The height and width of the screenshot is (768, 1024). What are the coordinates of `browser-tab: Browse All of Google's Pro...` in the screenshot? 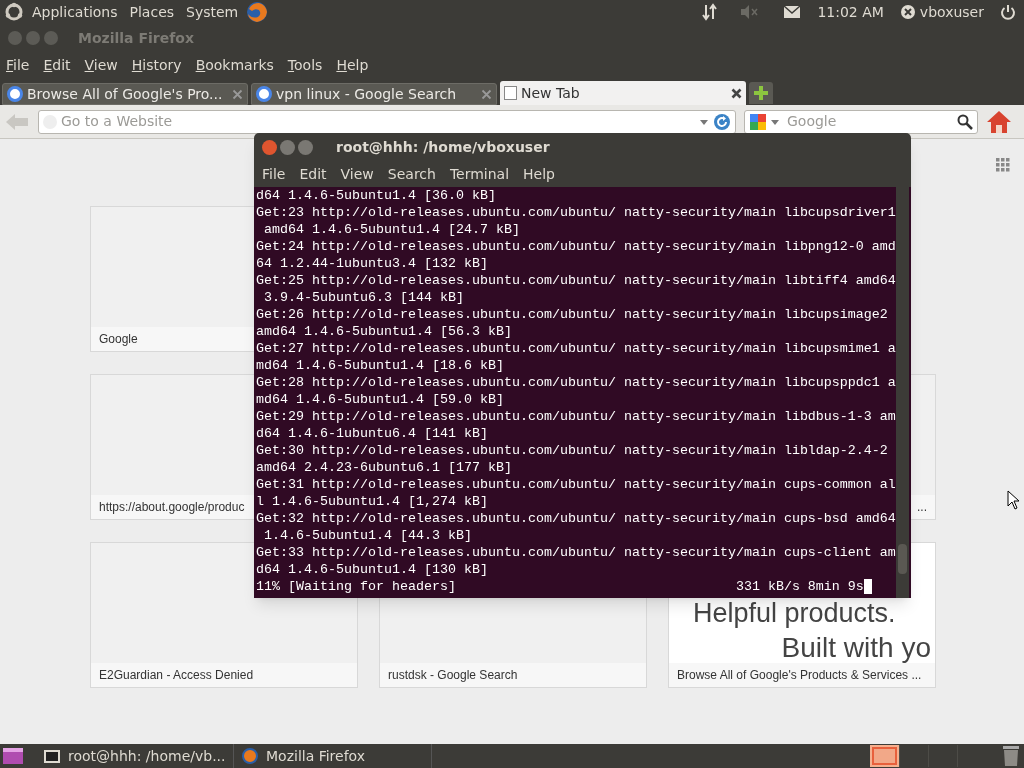 It's located at (125, 94).